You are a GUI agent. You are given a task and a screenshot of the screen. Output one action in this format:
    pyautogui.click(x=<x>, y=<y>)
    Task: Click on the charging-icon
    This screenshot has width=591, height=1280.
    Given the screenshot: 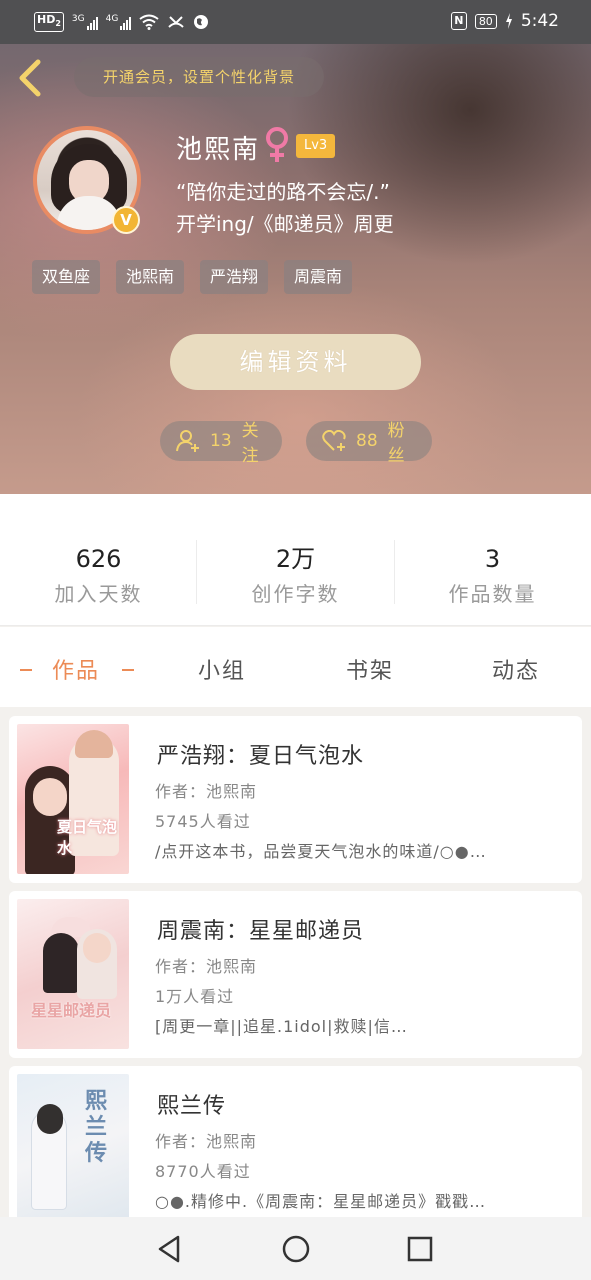 What is the action you would take?
    pyautogui.click(x=508, y=21)
    